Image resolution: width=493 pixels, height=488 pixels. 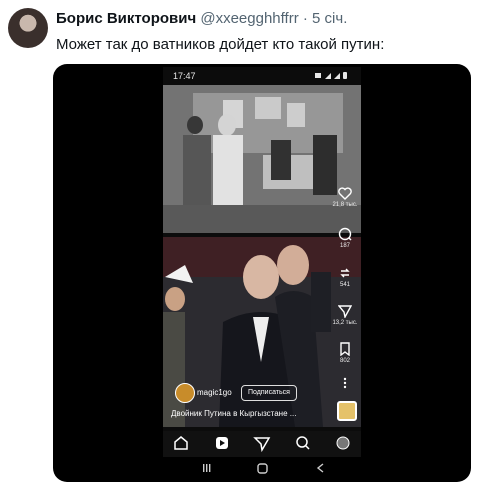 What do you see at coordinates (344, 246) in the screenshot?
I see `comment-count: 187` at bounding box center [344, 246].